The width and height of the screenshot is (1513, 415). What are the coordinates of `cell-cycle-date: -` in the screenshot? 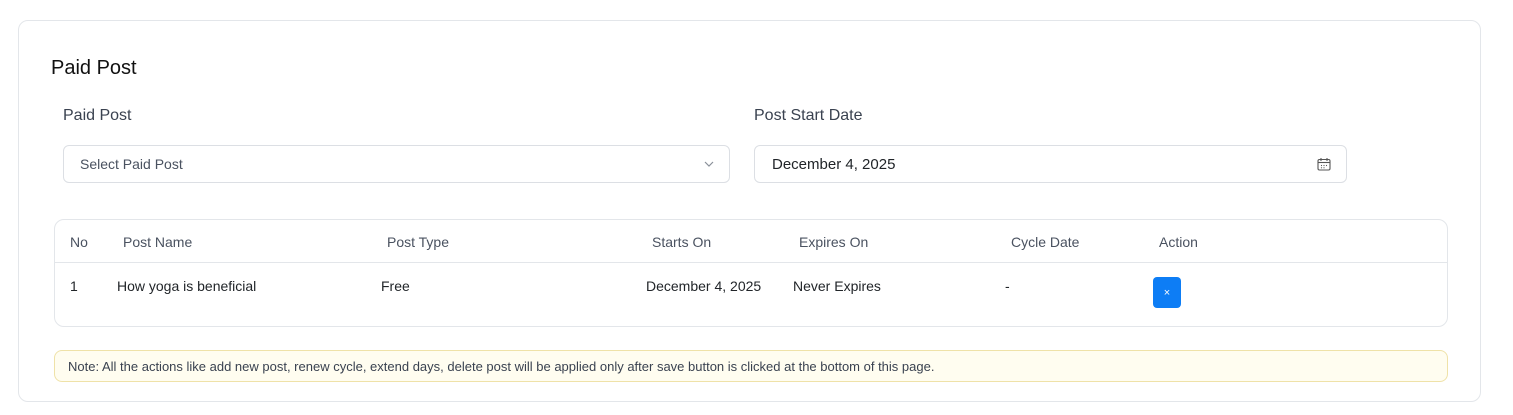 It's located at (1007, 286).